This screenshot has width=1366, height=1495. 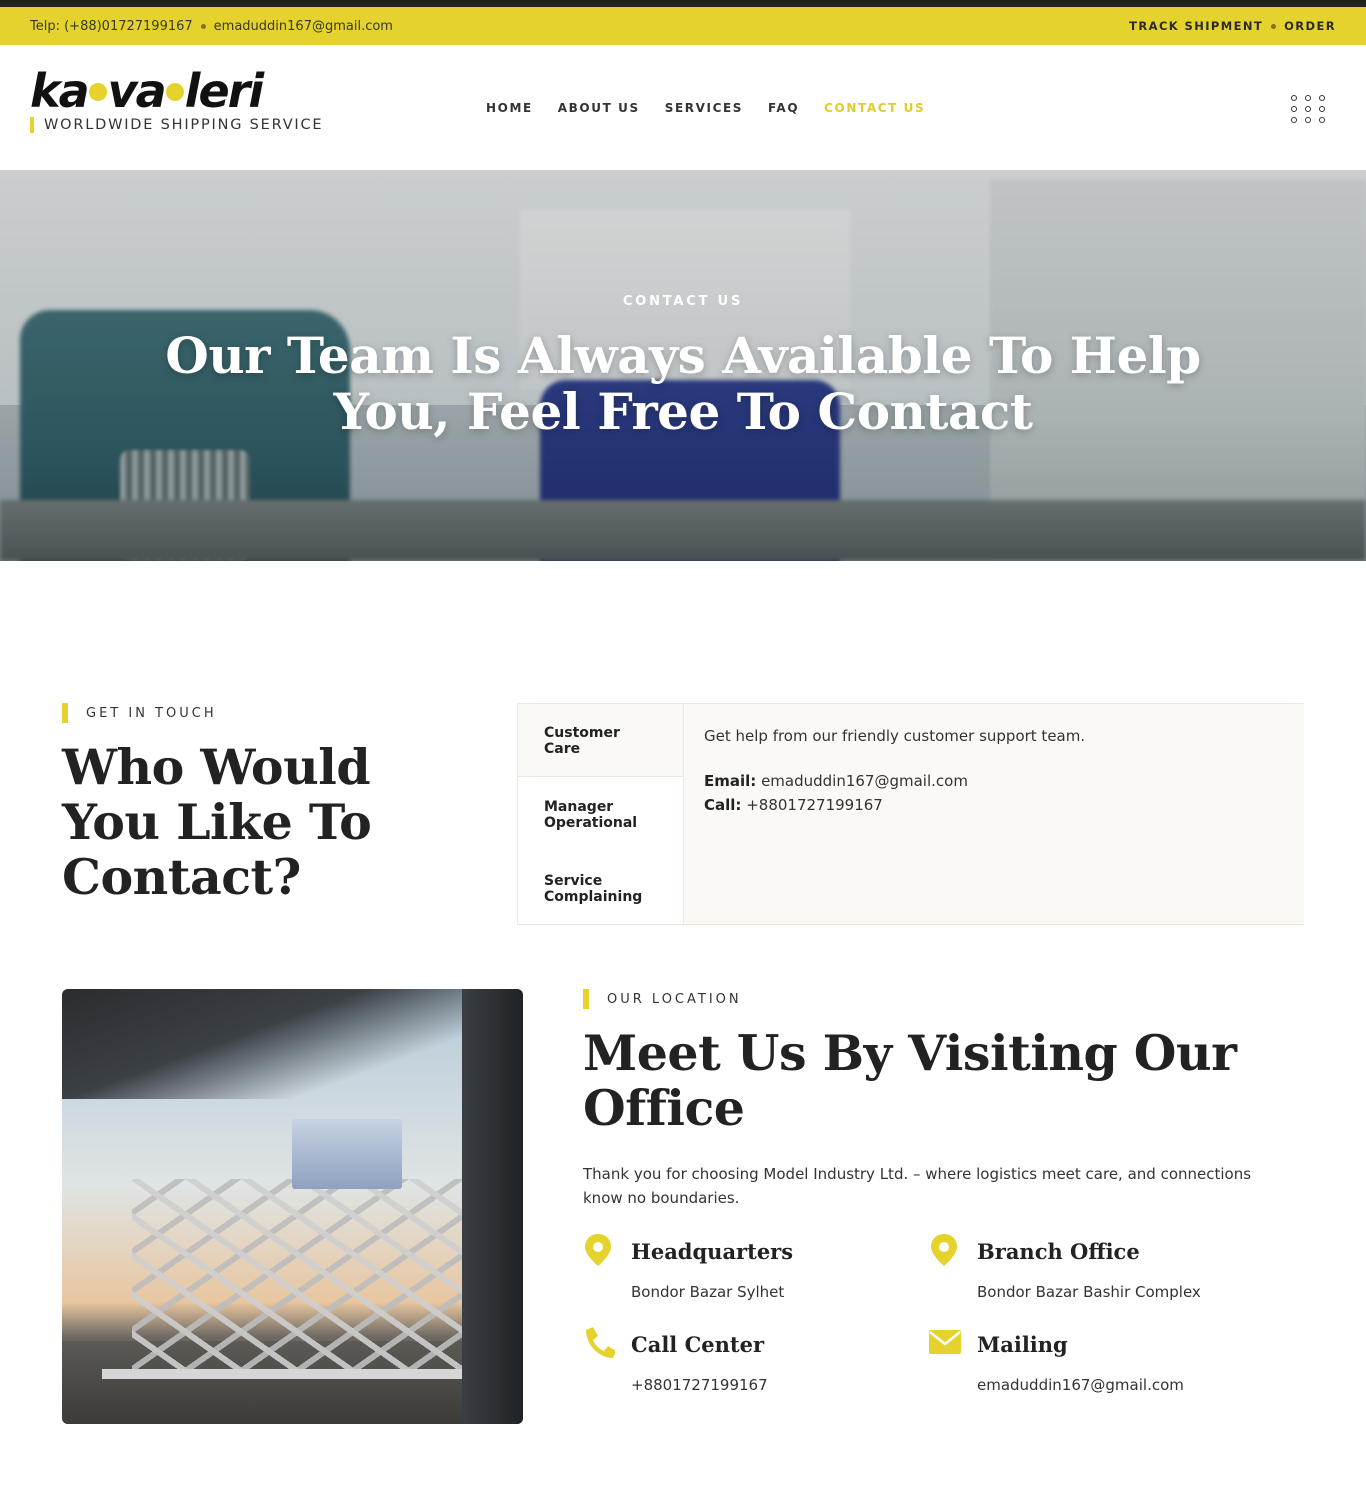 I want to click on cargo-loading-photo, so click(x=292, y=1206).